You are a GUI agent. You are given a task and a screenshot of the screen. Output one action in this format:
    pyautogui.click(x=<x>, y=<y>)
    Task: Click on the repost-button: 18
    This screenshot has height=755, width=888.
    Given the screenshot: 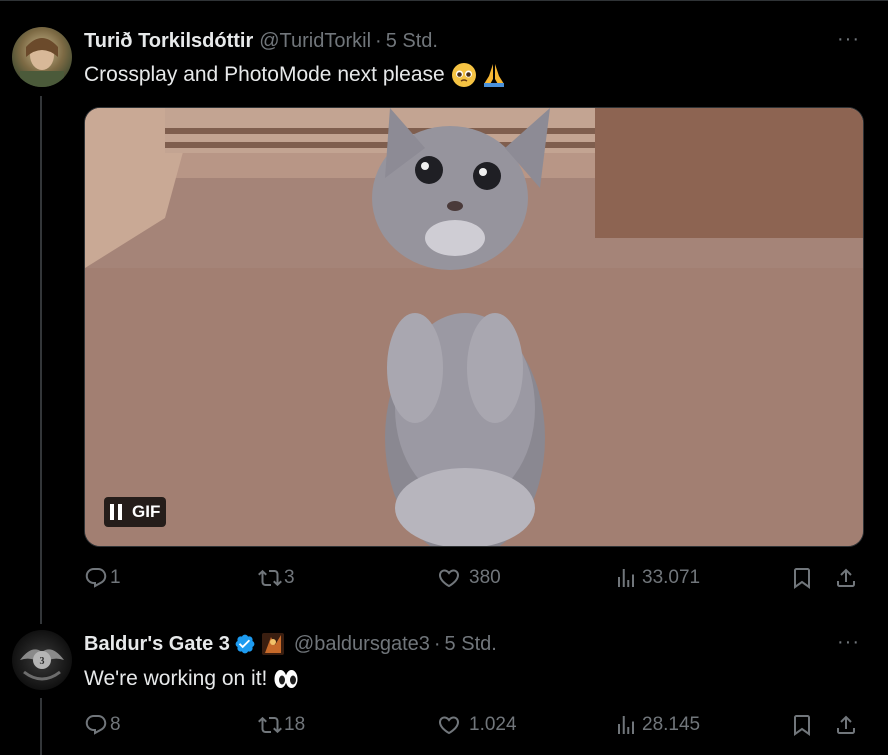 What is the action you would take?
    pyautogui.click(x=281, y=725)
    